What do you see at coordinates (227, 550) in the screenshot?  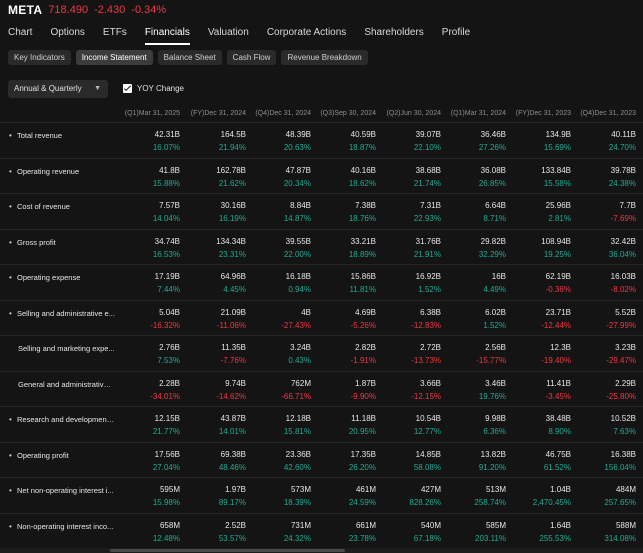 I see `scrollbar-thumb` at bounding box center [227, 550].